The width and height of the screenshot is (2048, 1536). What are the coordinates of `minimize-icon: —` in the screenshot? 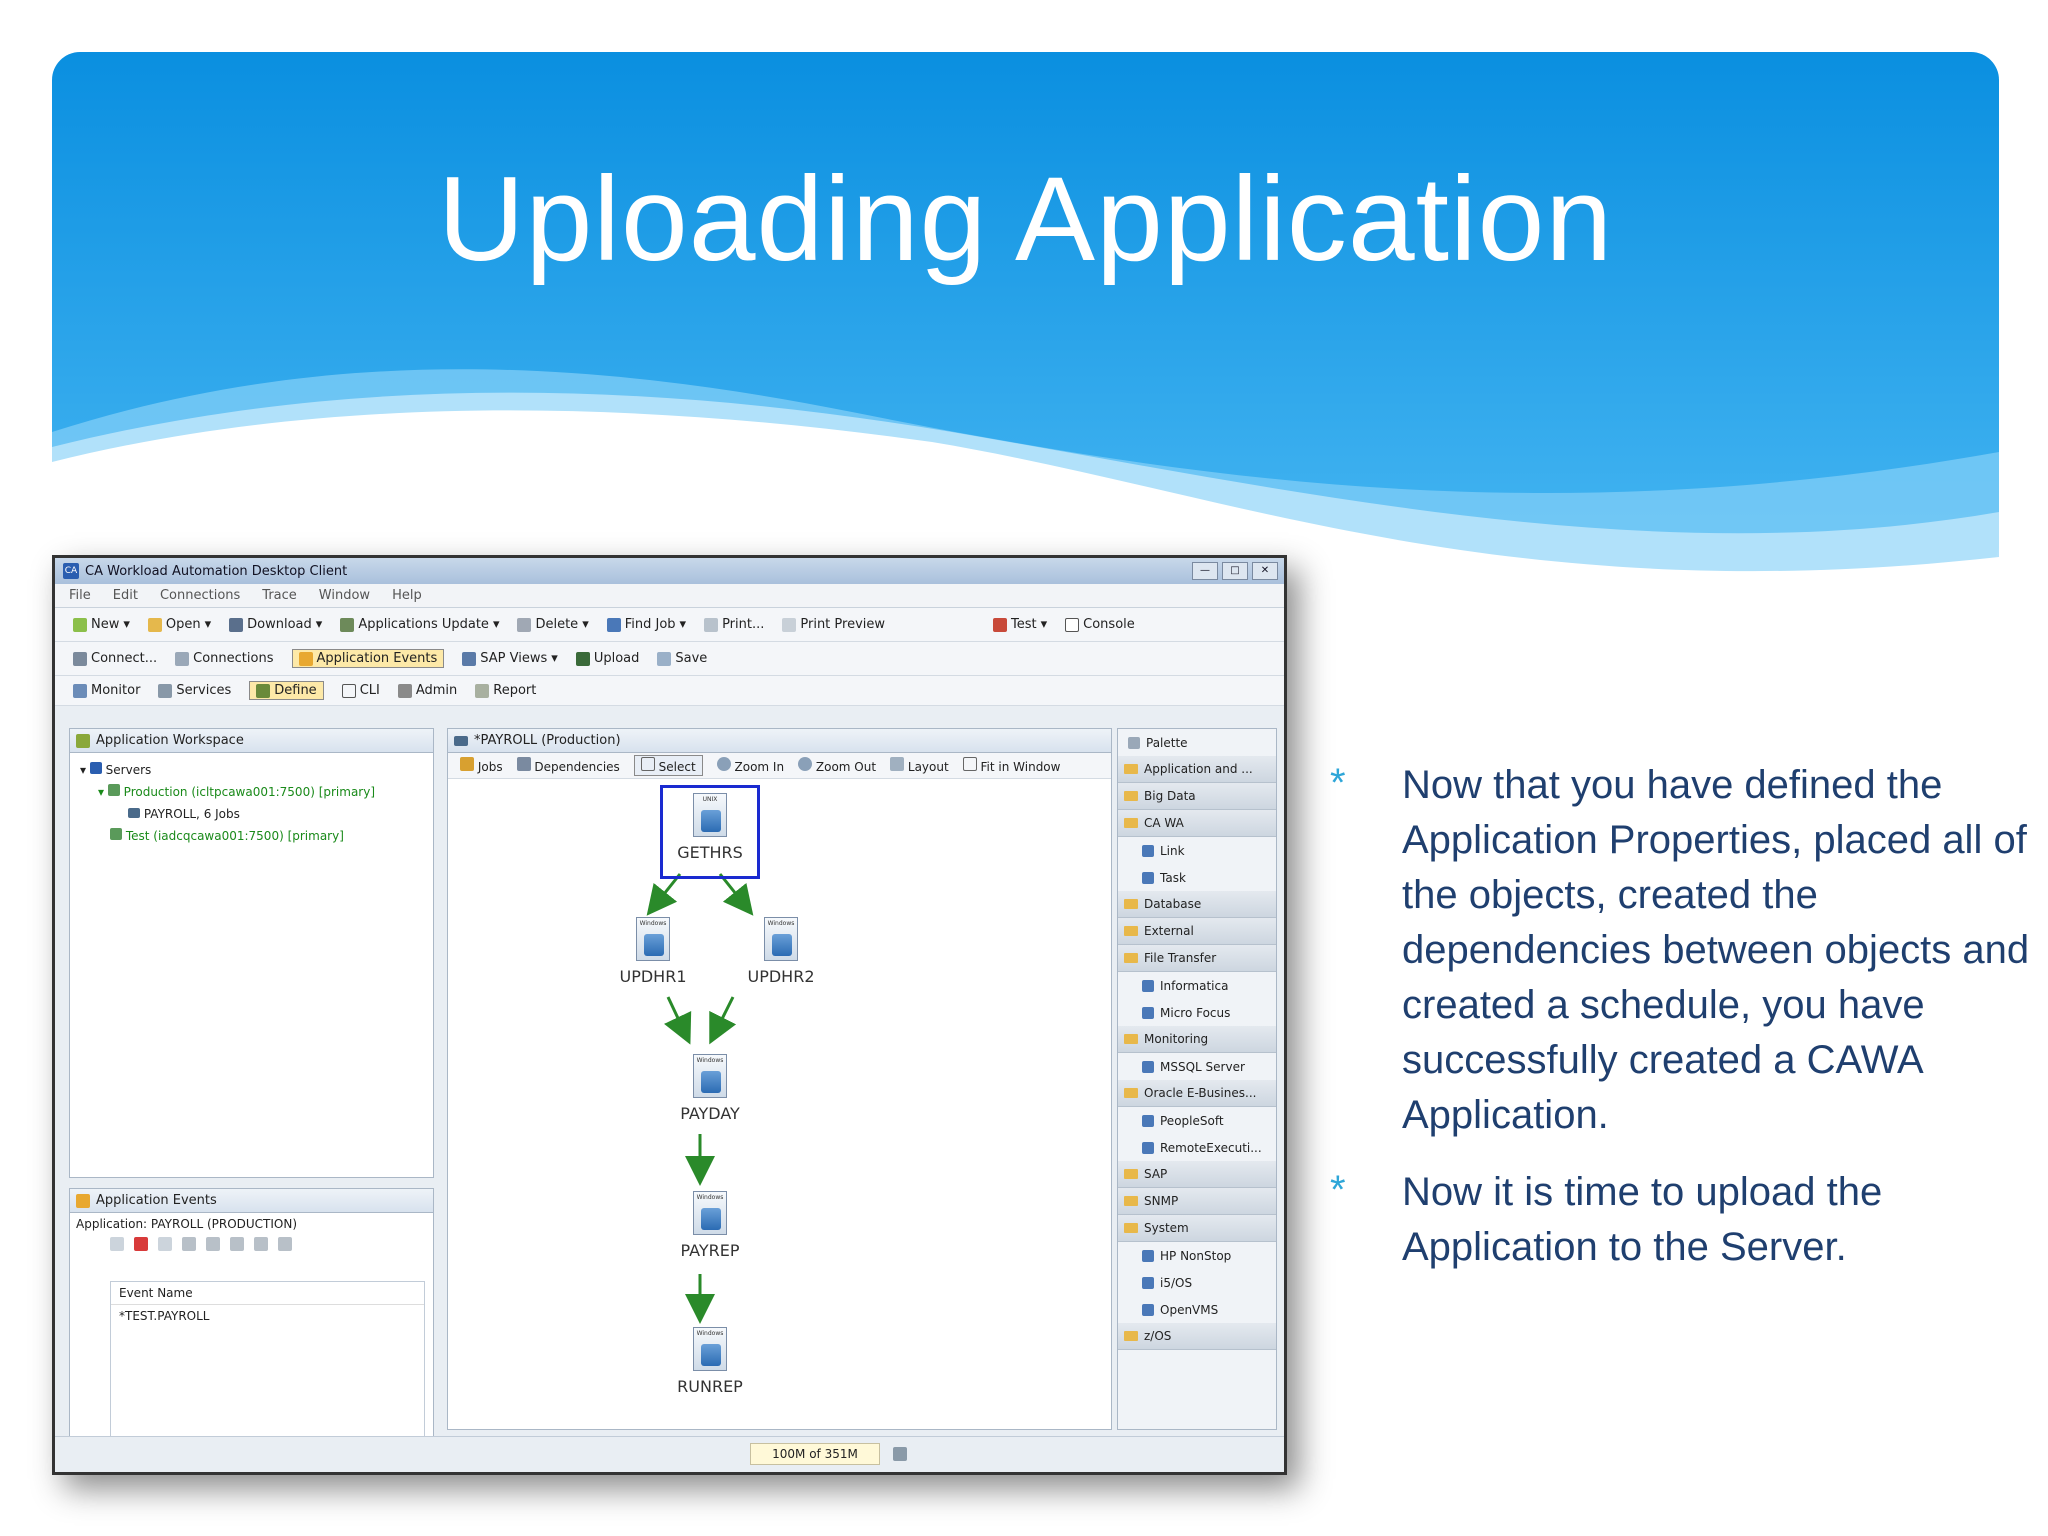 It's located at (1205, 571).